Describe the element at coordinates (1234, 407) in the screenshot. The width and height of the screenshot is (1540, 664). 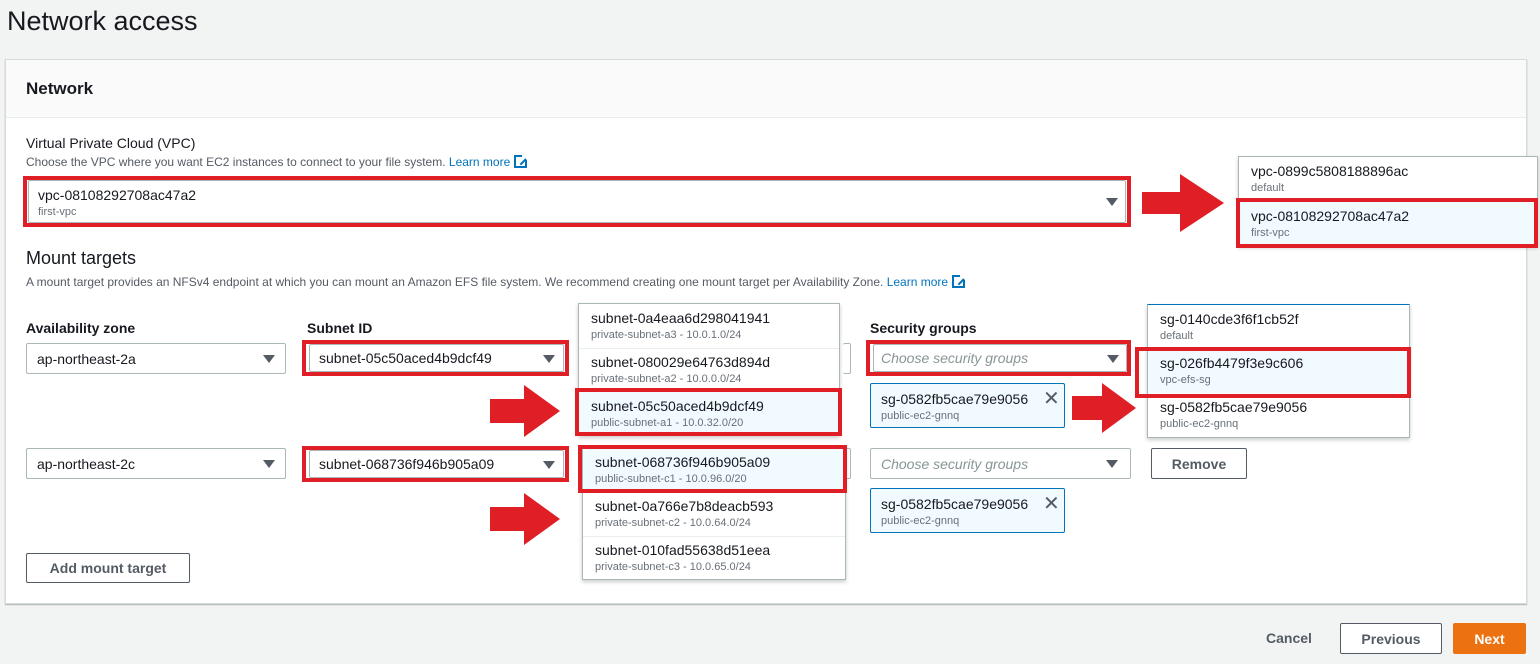
I see `sg-option-id: sg-0582fb5cae79e9056` at that location.